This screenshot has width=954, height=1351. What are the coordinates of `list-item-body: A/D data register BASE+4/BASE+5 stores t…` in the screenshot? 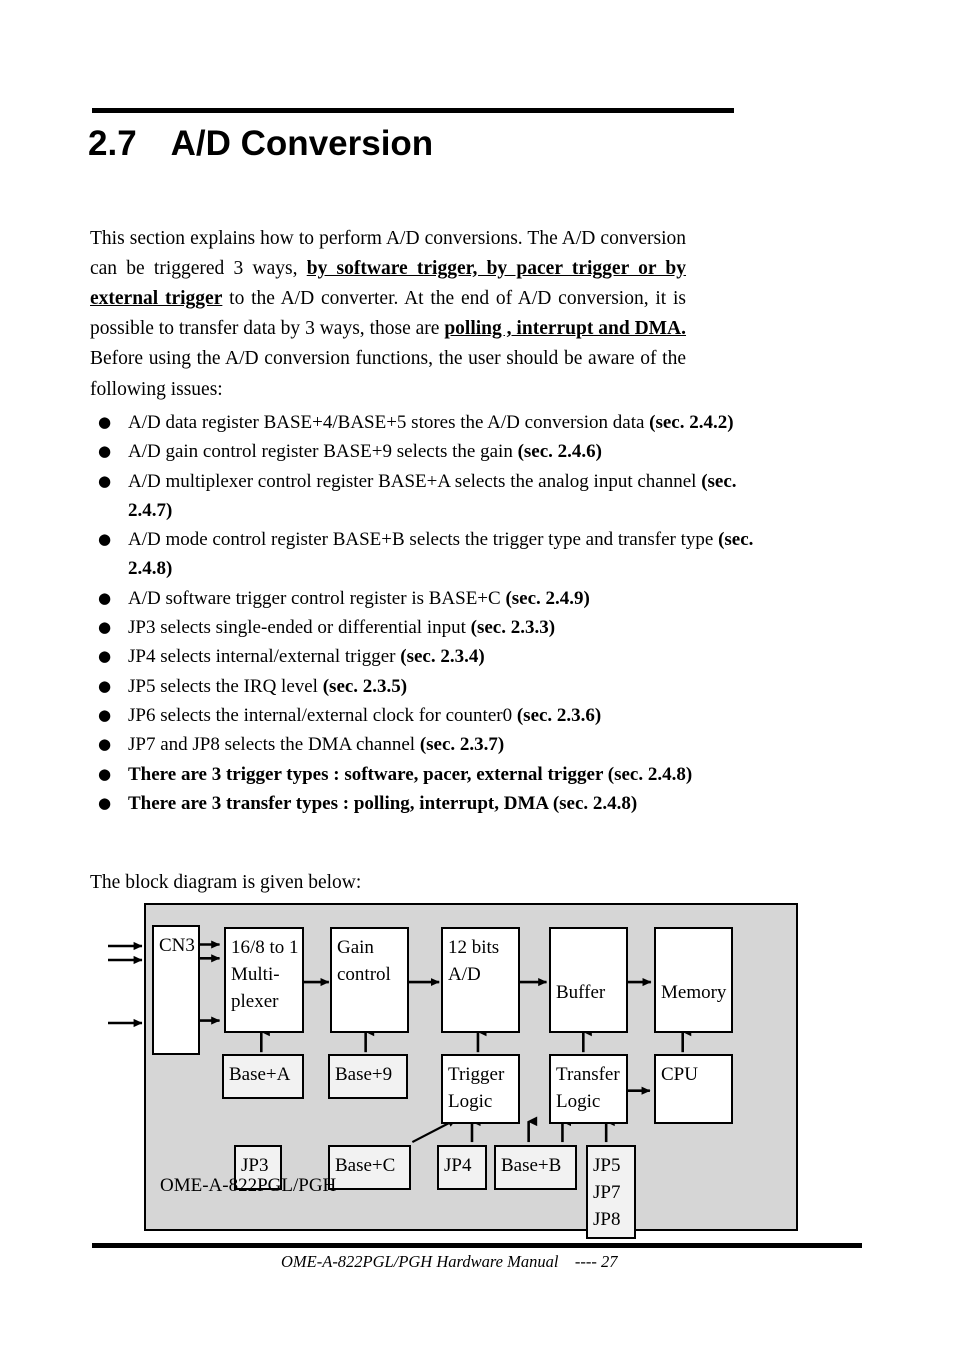 It's located at (389, 422).